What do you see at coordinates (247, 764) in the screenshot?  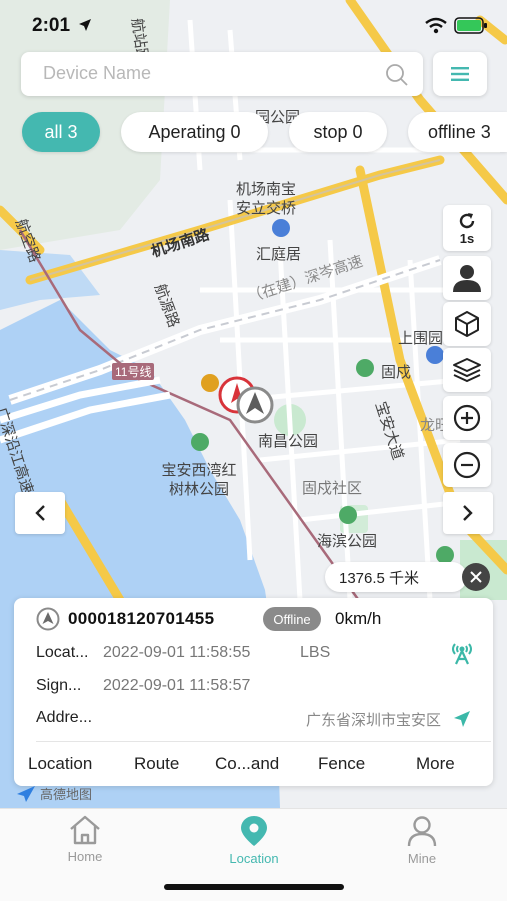 I see `action-command: Co...and` at bounding box center [247, 764].